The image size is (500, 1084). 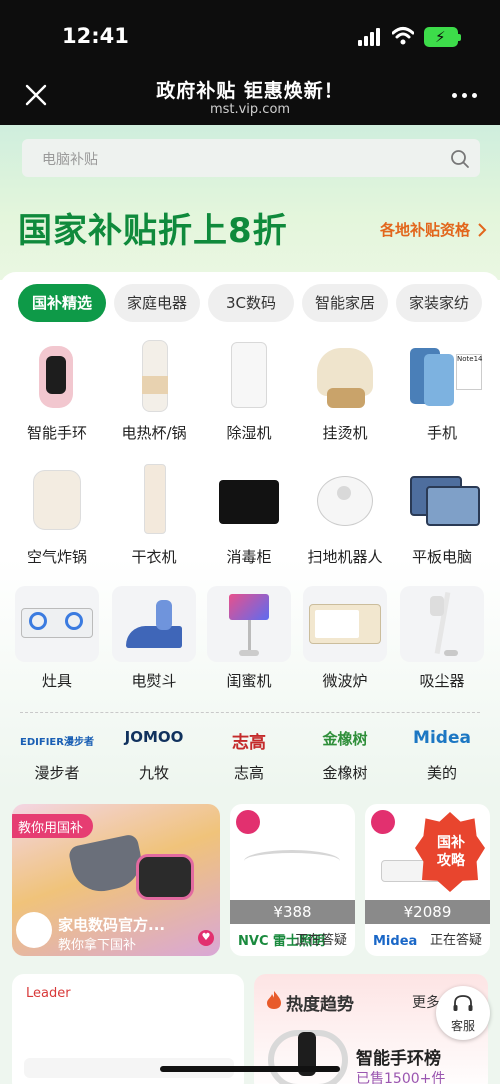 What do you see at coordinates (154, 376) in the screenshot?
I see `electric-cup-image` at bounding box center [154, 376].